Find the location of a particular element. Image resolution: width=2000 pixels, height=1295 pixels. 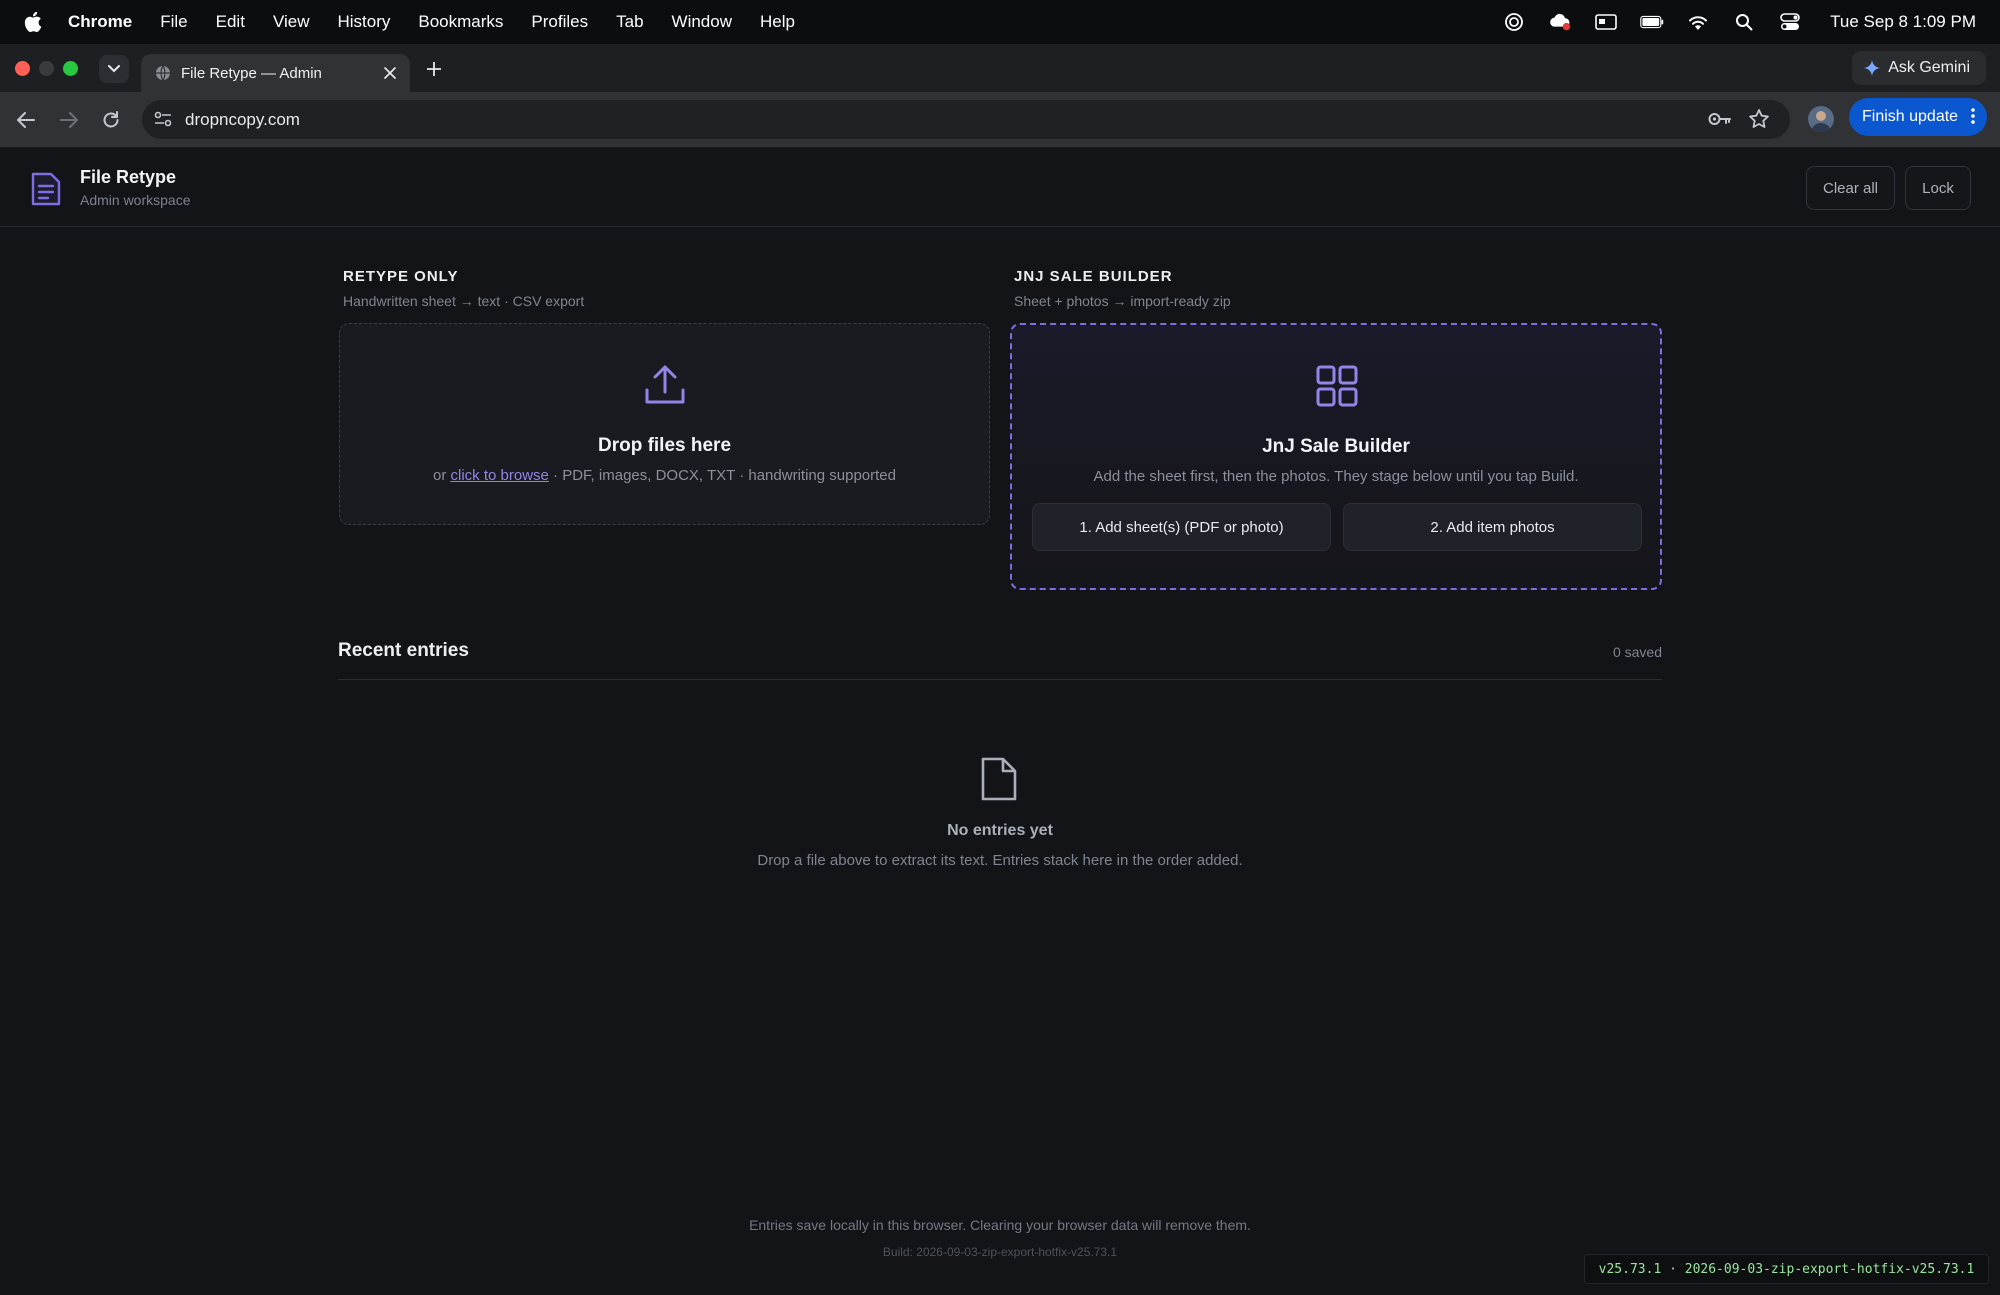

add-item-photos-button: 2. Add item photos is located at coordinates (1492, 527).